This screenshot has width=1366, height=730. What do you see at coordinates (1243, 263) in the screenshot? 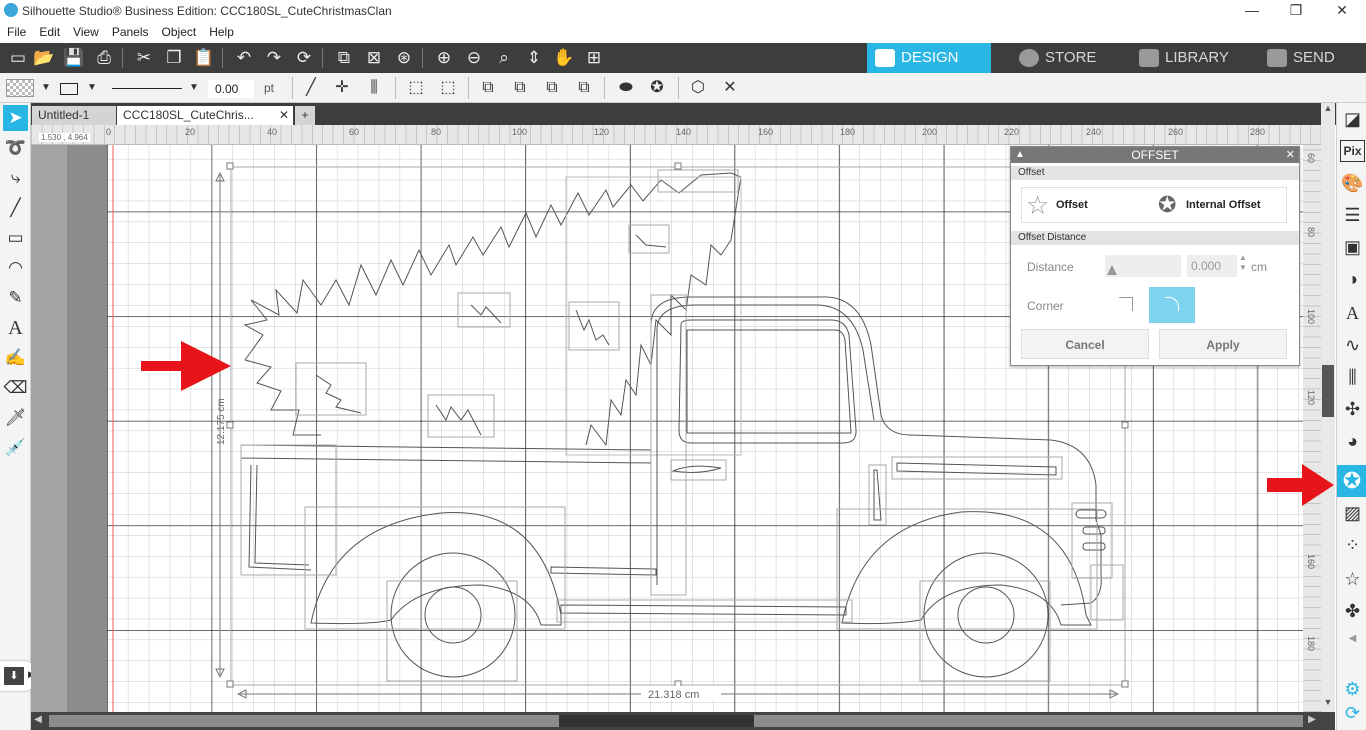
I see `distance-stepper: ▲ ▼` at bounding box center [1243, 263].